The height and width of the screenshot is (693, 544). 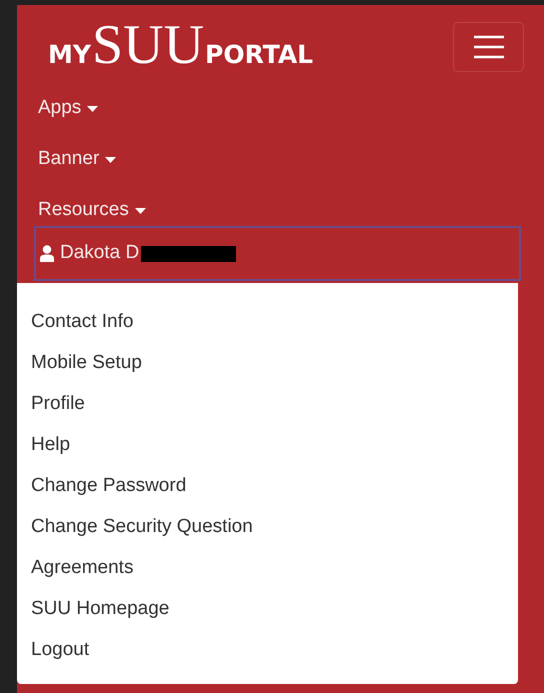 I want to click on nav-dropdown-link: Resources, so click(x=92, y=210).